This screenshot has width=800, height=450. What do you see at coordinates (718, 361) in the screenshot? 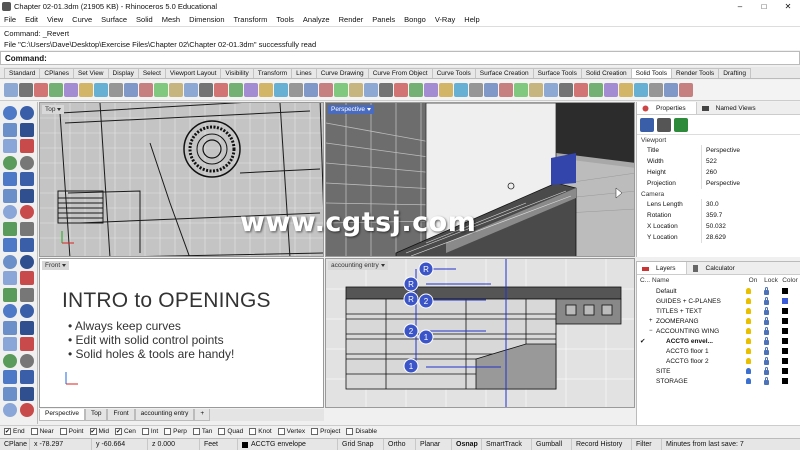
I see `layer-row: ACCTG floor 2` at bounding box center [718, 361].